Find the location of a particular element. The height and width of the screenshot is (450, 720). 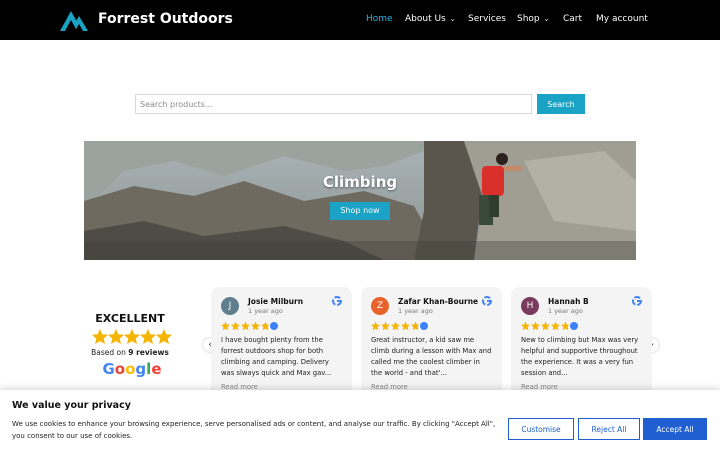

reject-all-button: Reject All is located at coordinates (609, 429).